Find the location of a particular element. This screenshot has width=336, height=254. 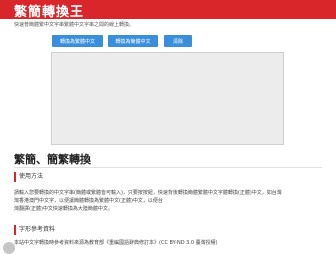

usage-heading: 使用方法 is located at coordinates (28, 177).